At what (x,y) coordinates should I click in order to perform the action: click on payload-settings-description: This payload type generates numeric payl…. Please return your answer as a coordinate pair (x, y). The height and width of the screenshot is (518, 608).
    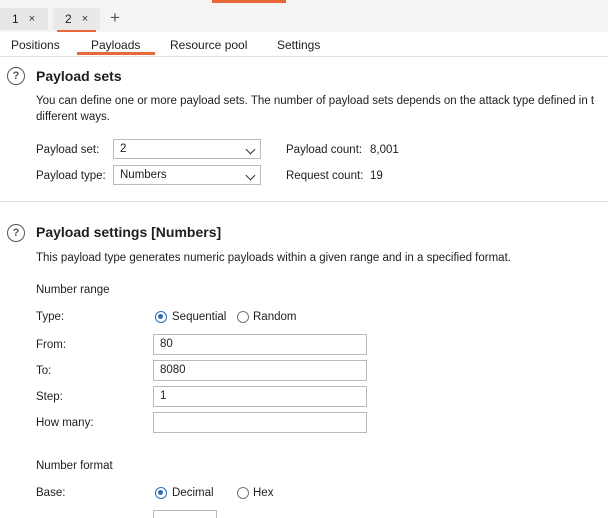
    Looking at the image, I should click on (273, 258).